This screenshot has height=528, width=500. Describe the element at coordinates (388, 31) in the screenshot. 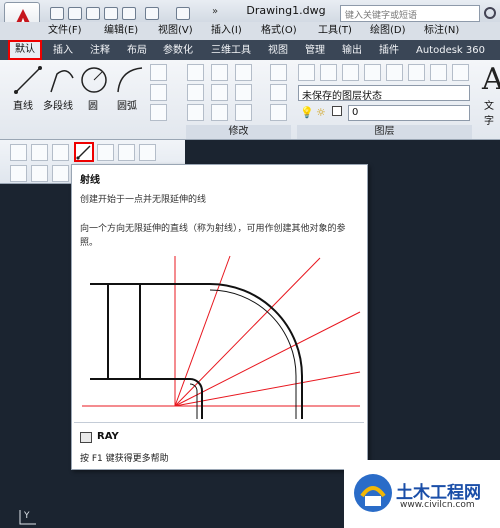

I see `menu-draw: 绘图(D)` at that location.